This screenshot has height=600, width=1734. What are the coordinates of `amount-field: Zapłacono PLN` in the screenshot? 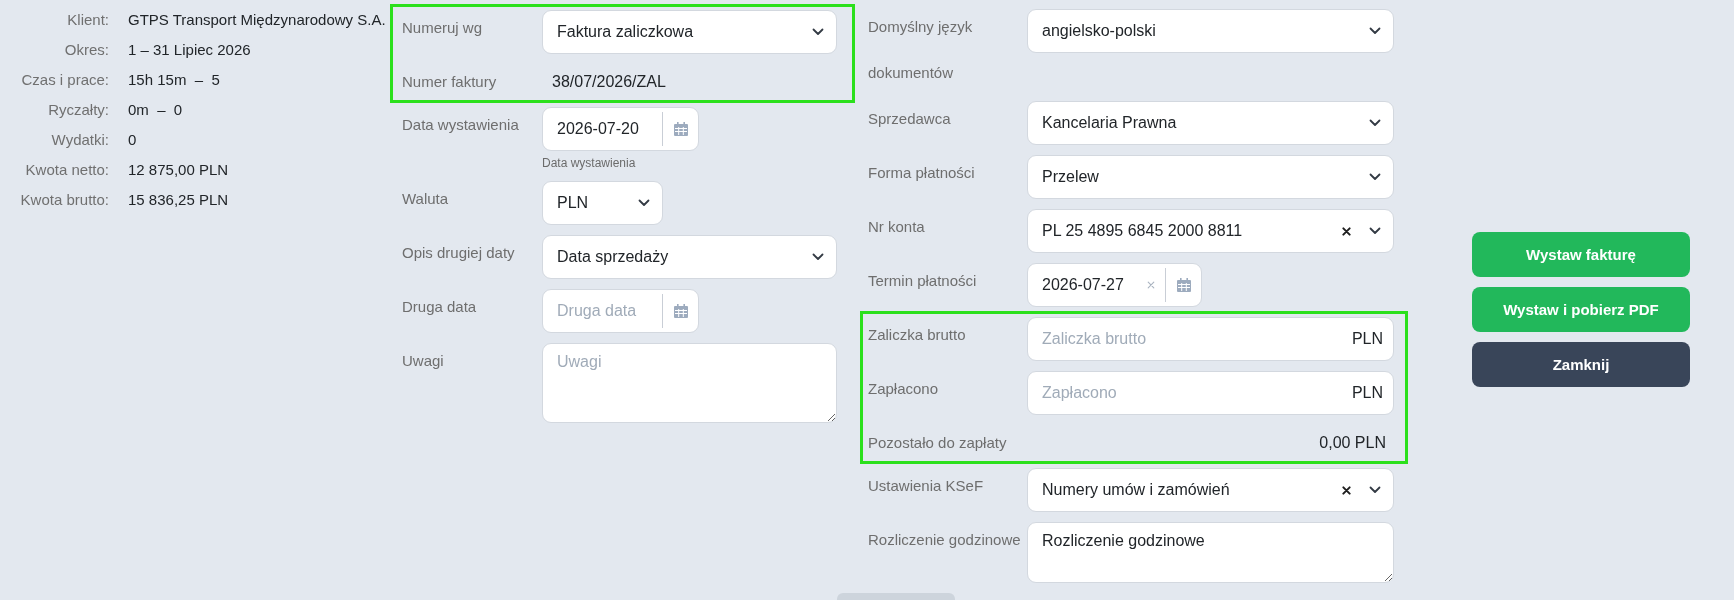 It's located at (1210, 393).